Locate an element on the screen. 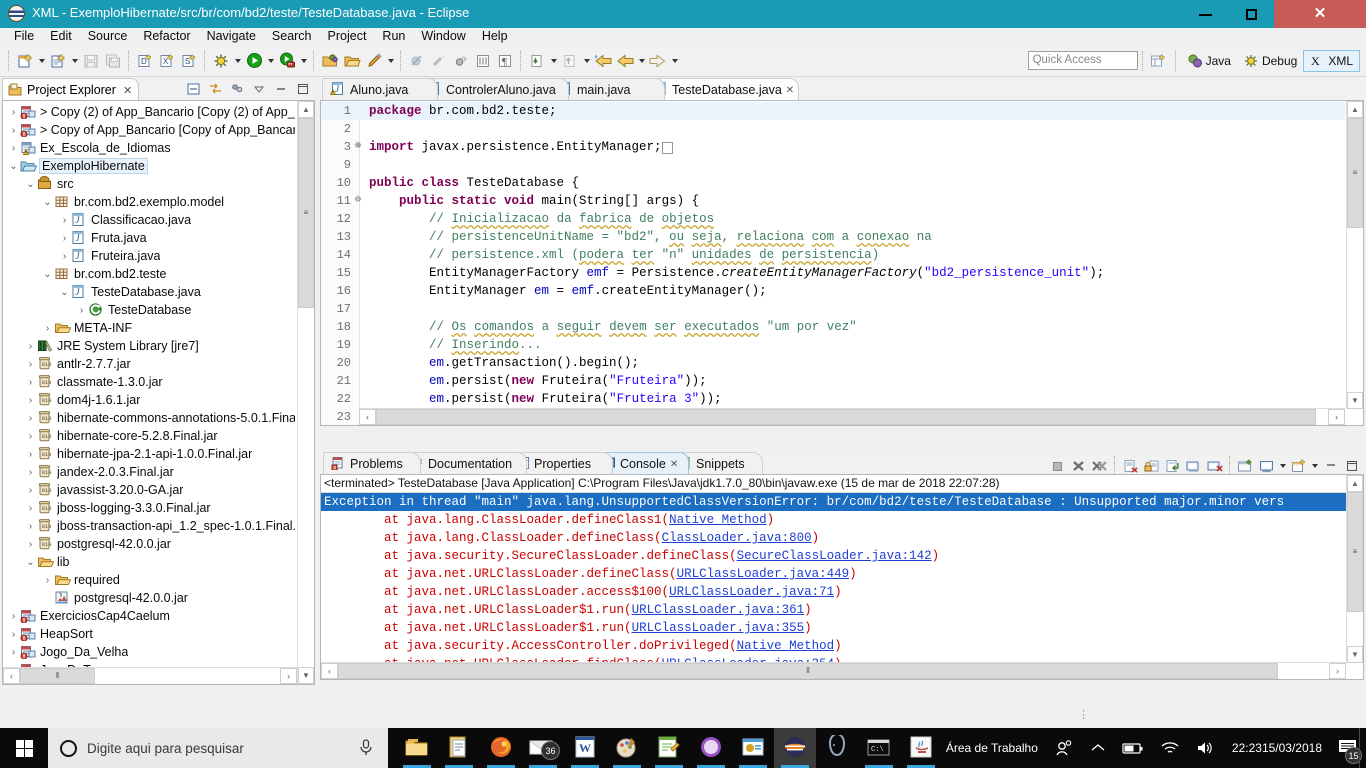 Image resolution: width=1366 pixels, height=768 pixels. code-line: 20 em.getTransaction().begin(); is located at coordinates (833, 363).